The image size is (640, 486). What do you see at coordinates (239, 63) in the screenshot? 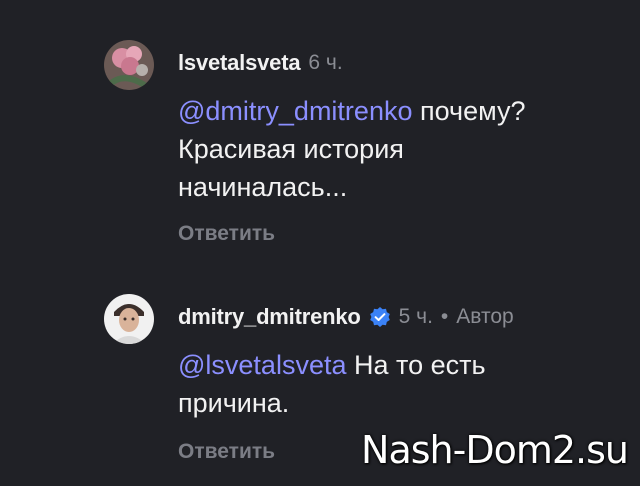
I see `username: lsvetalsveta` at bounding box center [239, 63].